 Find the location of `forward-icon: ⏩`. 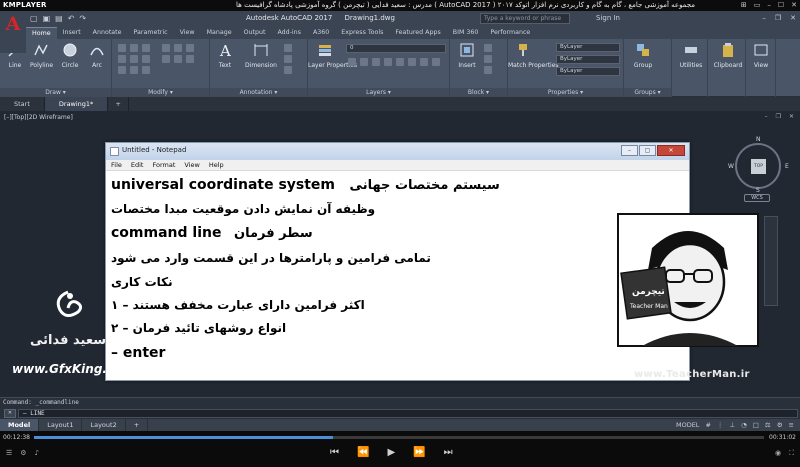

forward-icon: ⏩ is located at coordinates (419, 452).